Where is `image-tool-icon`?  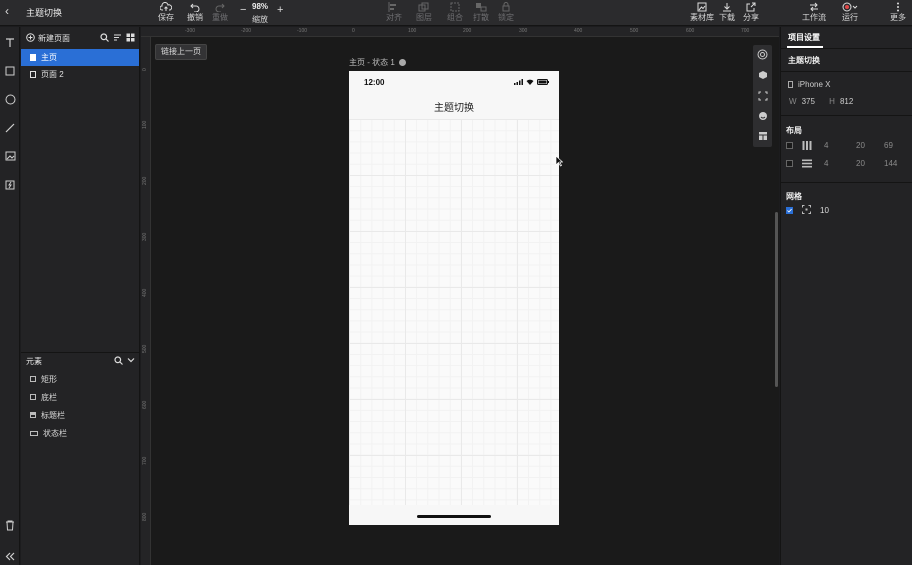
image-tool-icon is located at coordinates (10, 156).